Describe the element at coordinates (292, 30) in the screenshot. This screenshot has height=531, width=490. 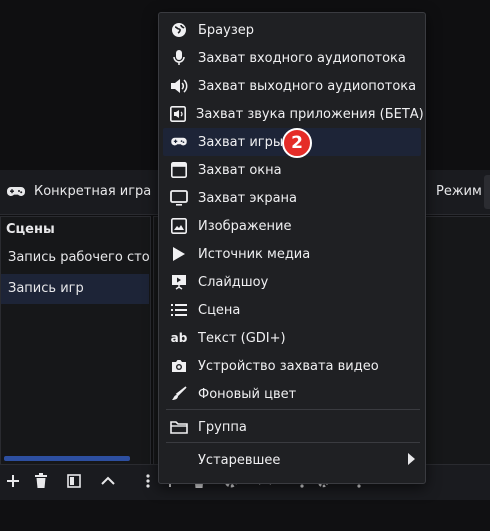
I see `menu-item-browser: Браузер` at that location.